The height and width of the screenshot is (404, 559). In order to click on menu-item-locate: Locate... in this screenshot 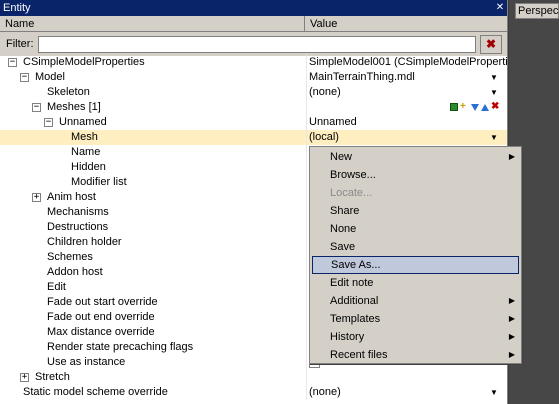, I will do `click(415, 193)`.